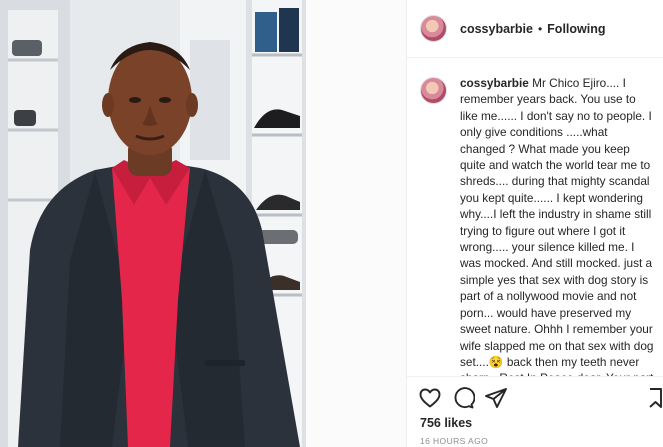 The width and height of the screenshot is (663, 447). Describe the element at coordinates (576, 29) in the screenshot. I see `following-button: Following` at that location.